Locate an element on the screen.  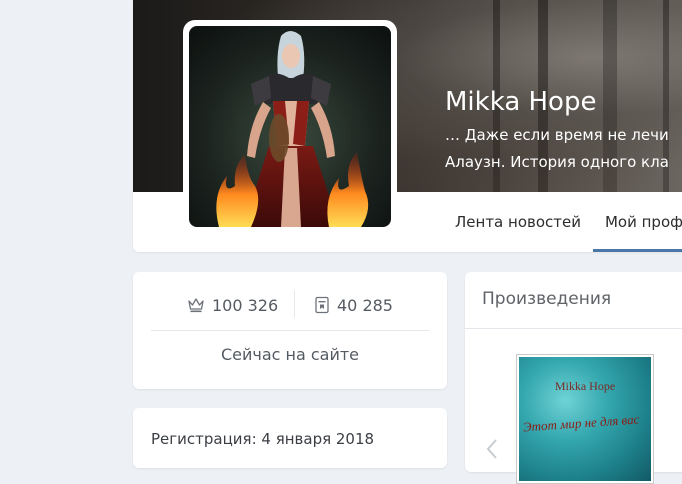
stats-card: 100 326 40 285 Сейчас на сайте is located at coordinates (290, 330).